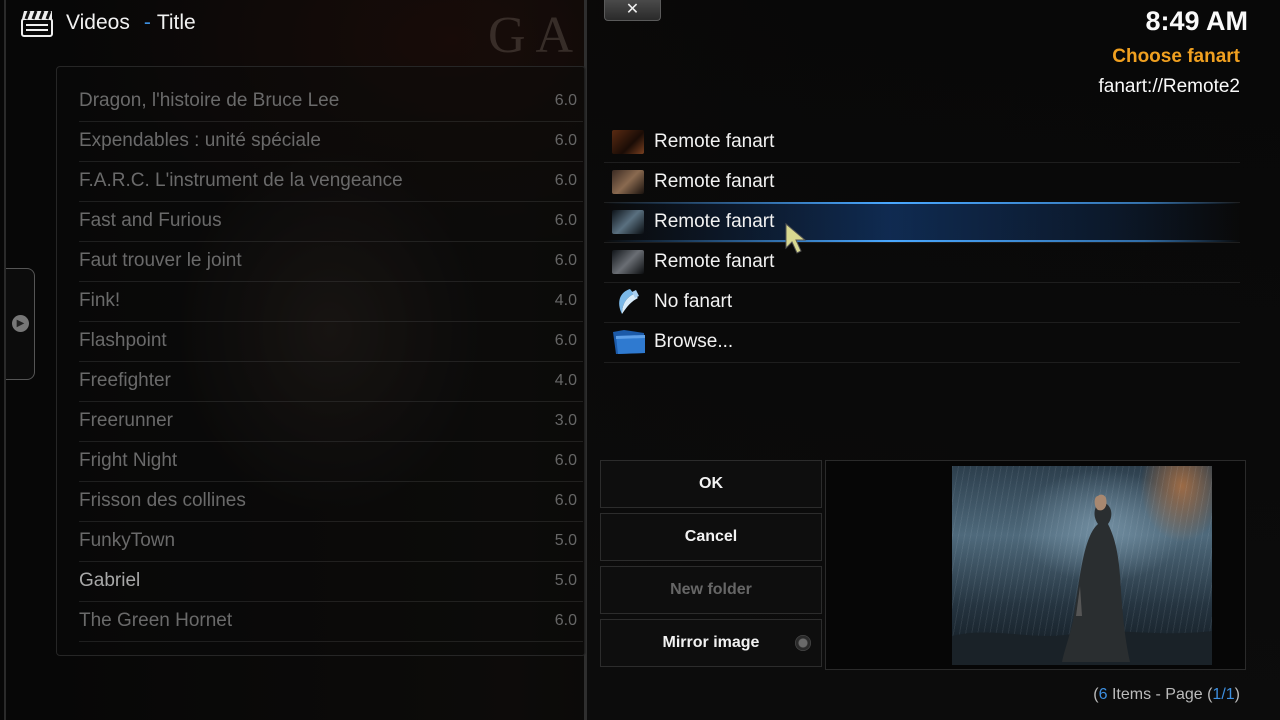  I want to click on close-button: ✕, so click(632, 10).